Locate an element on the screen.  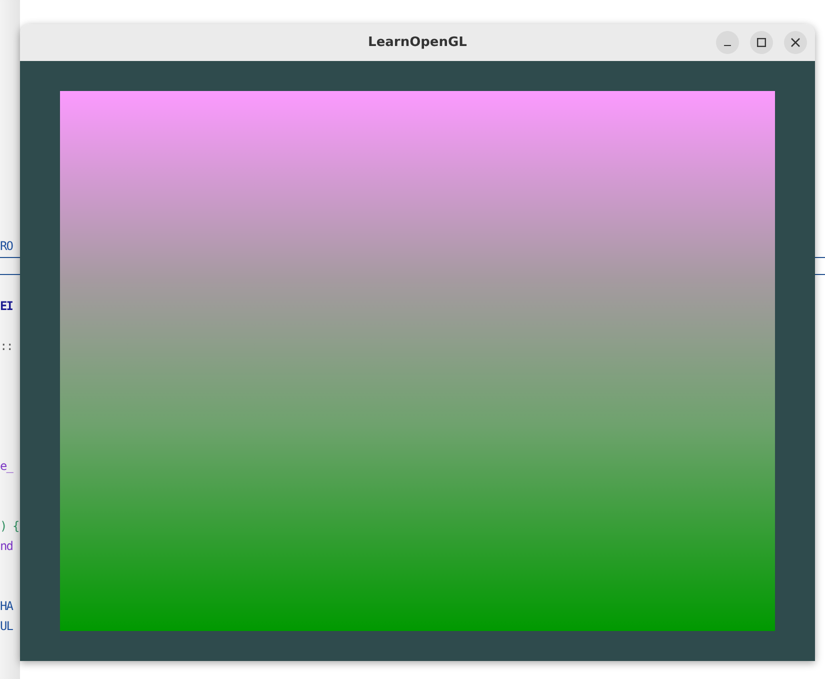
code-fragment: HA is located at coordinates (6, 606).